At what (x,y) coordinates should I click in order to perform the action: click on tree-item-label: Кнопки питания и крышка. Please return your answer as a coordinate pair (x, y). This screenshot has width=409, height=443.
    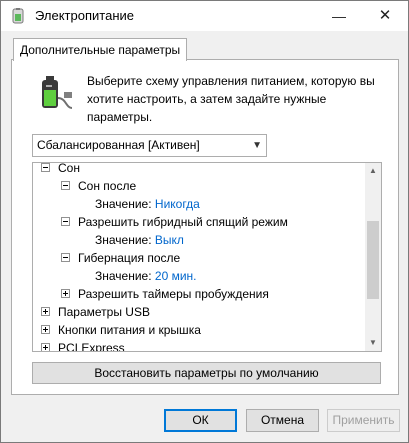
    Looking at the image, I should click on (129, 330).